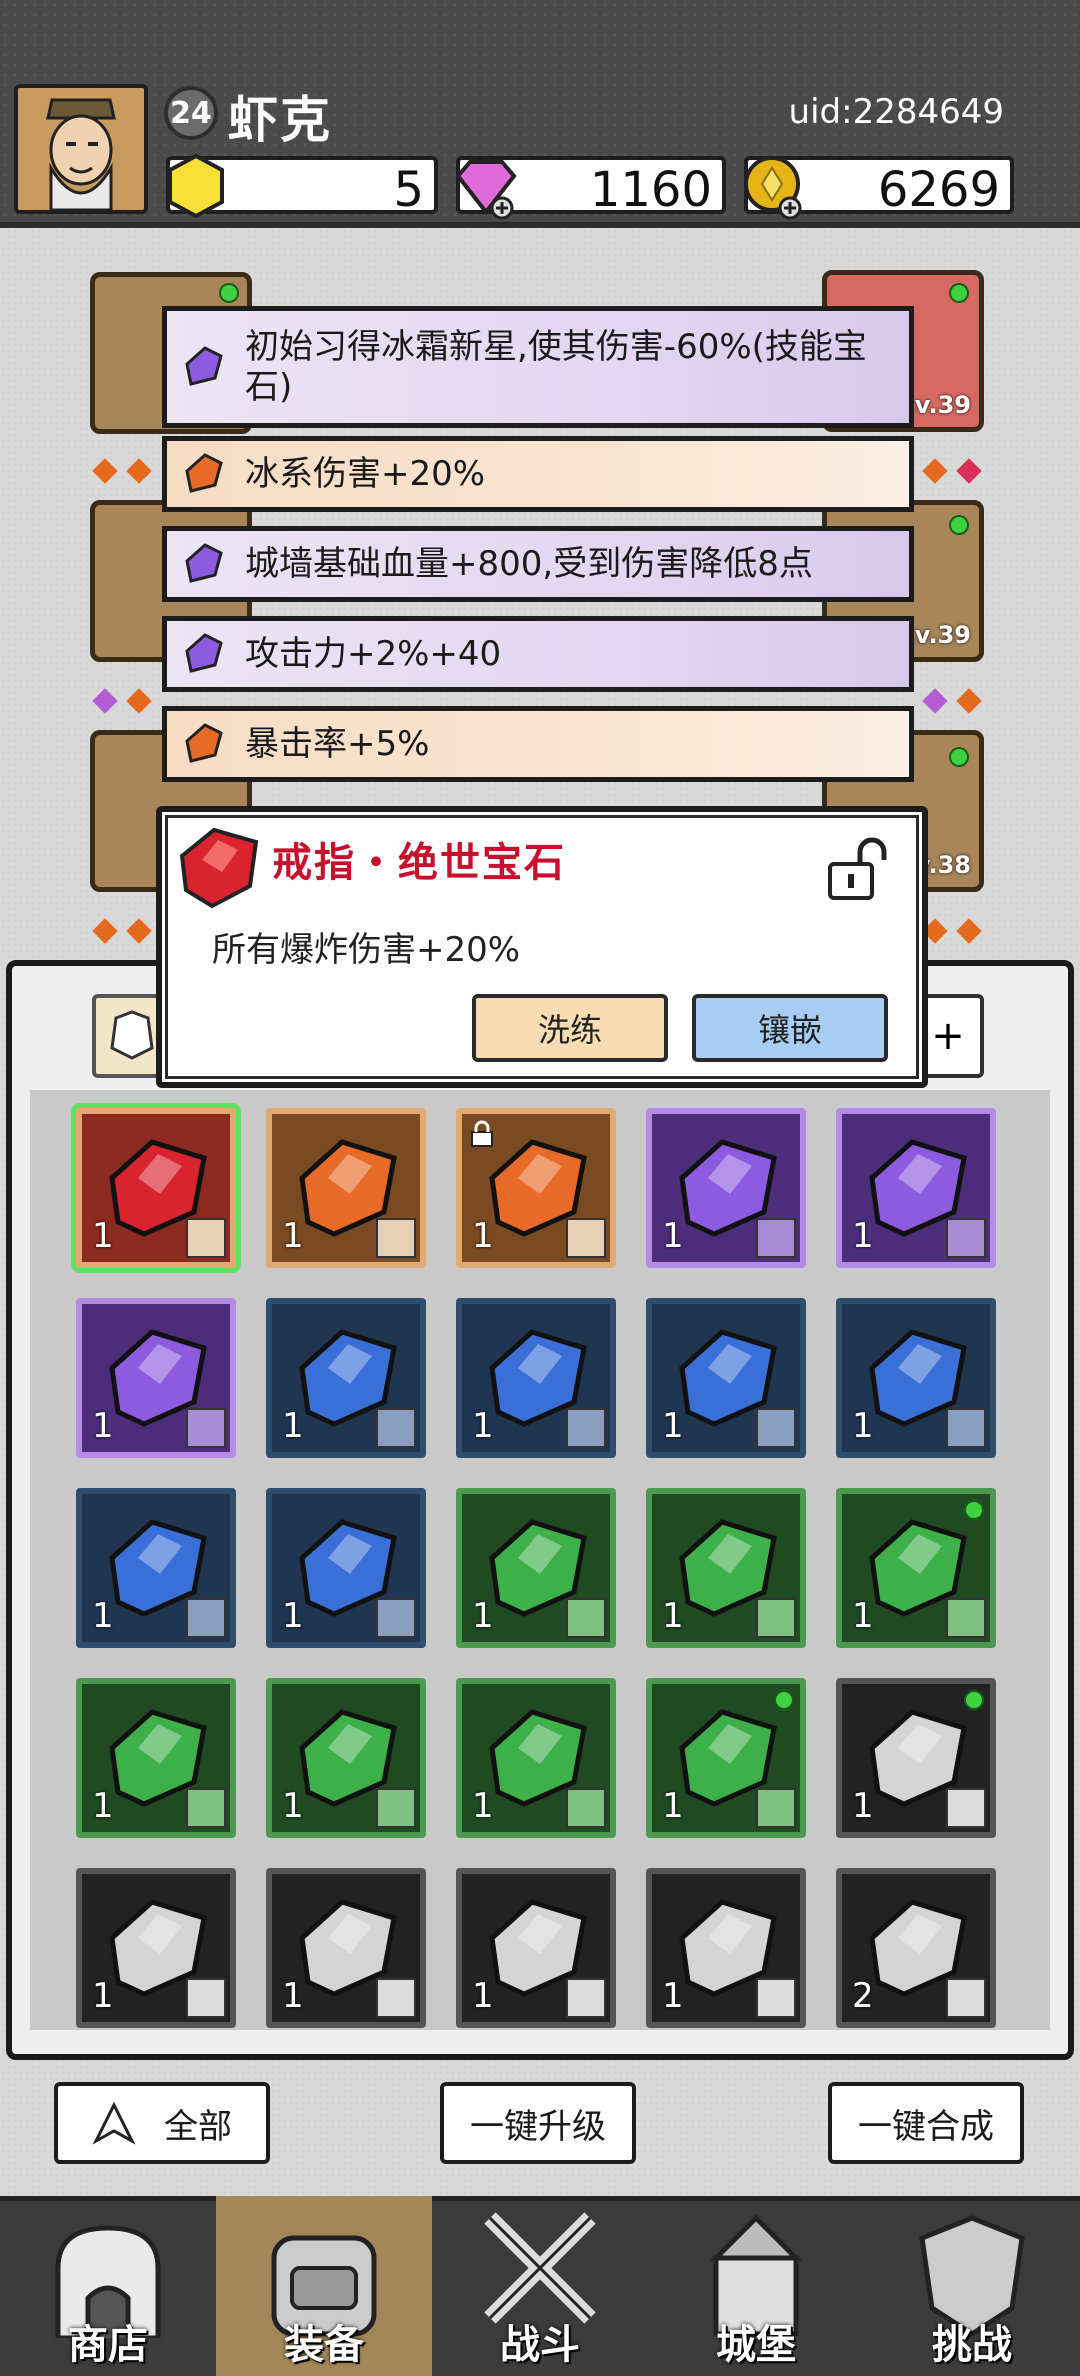 The height and width of the screenshot is (2376, 1080). What do you see at coordinates (966, 1238) in the screenshot?
I see `boots-slot-icon` at bounding box center [966, 1238].